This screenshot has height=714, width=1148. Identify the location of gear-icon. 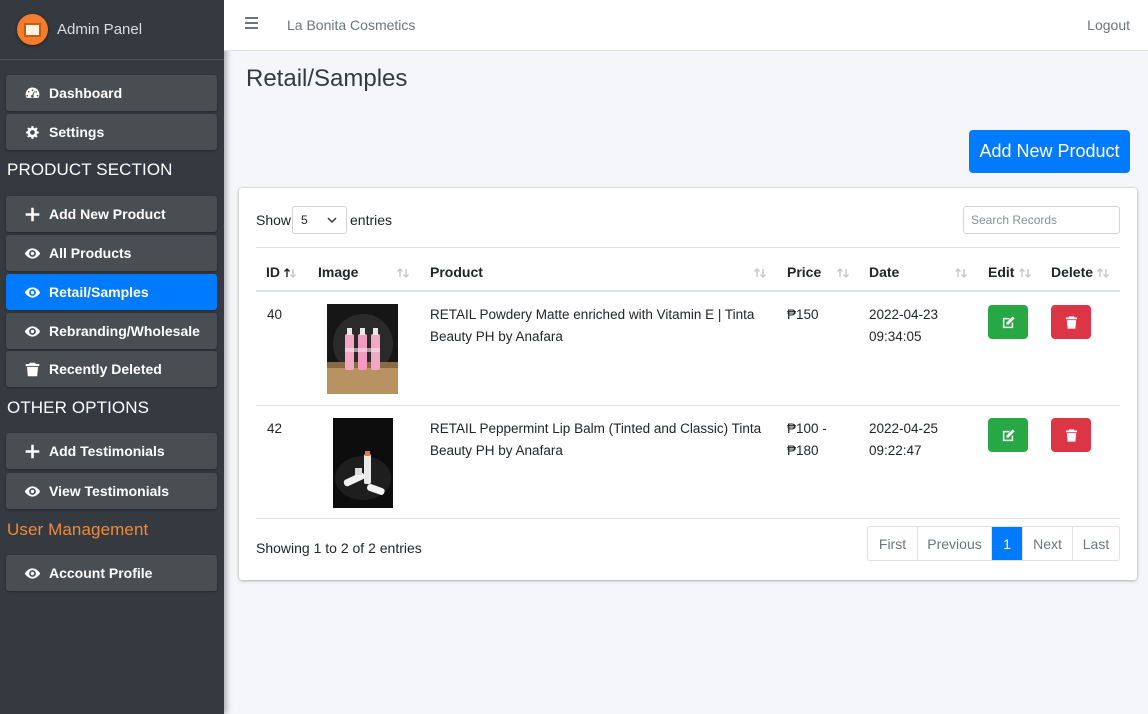
(32, 132).